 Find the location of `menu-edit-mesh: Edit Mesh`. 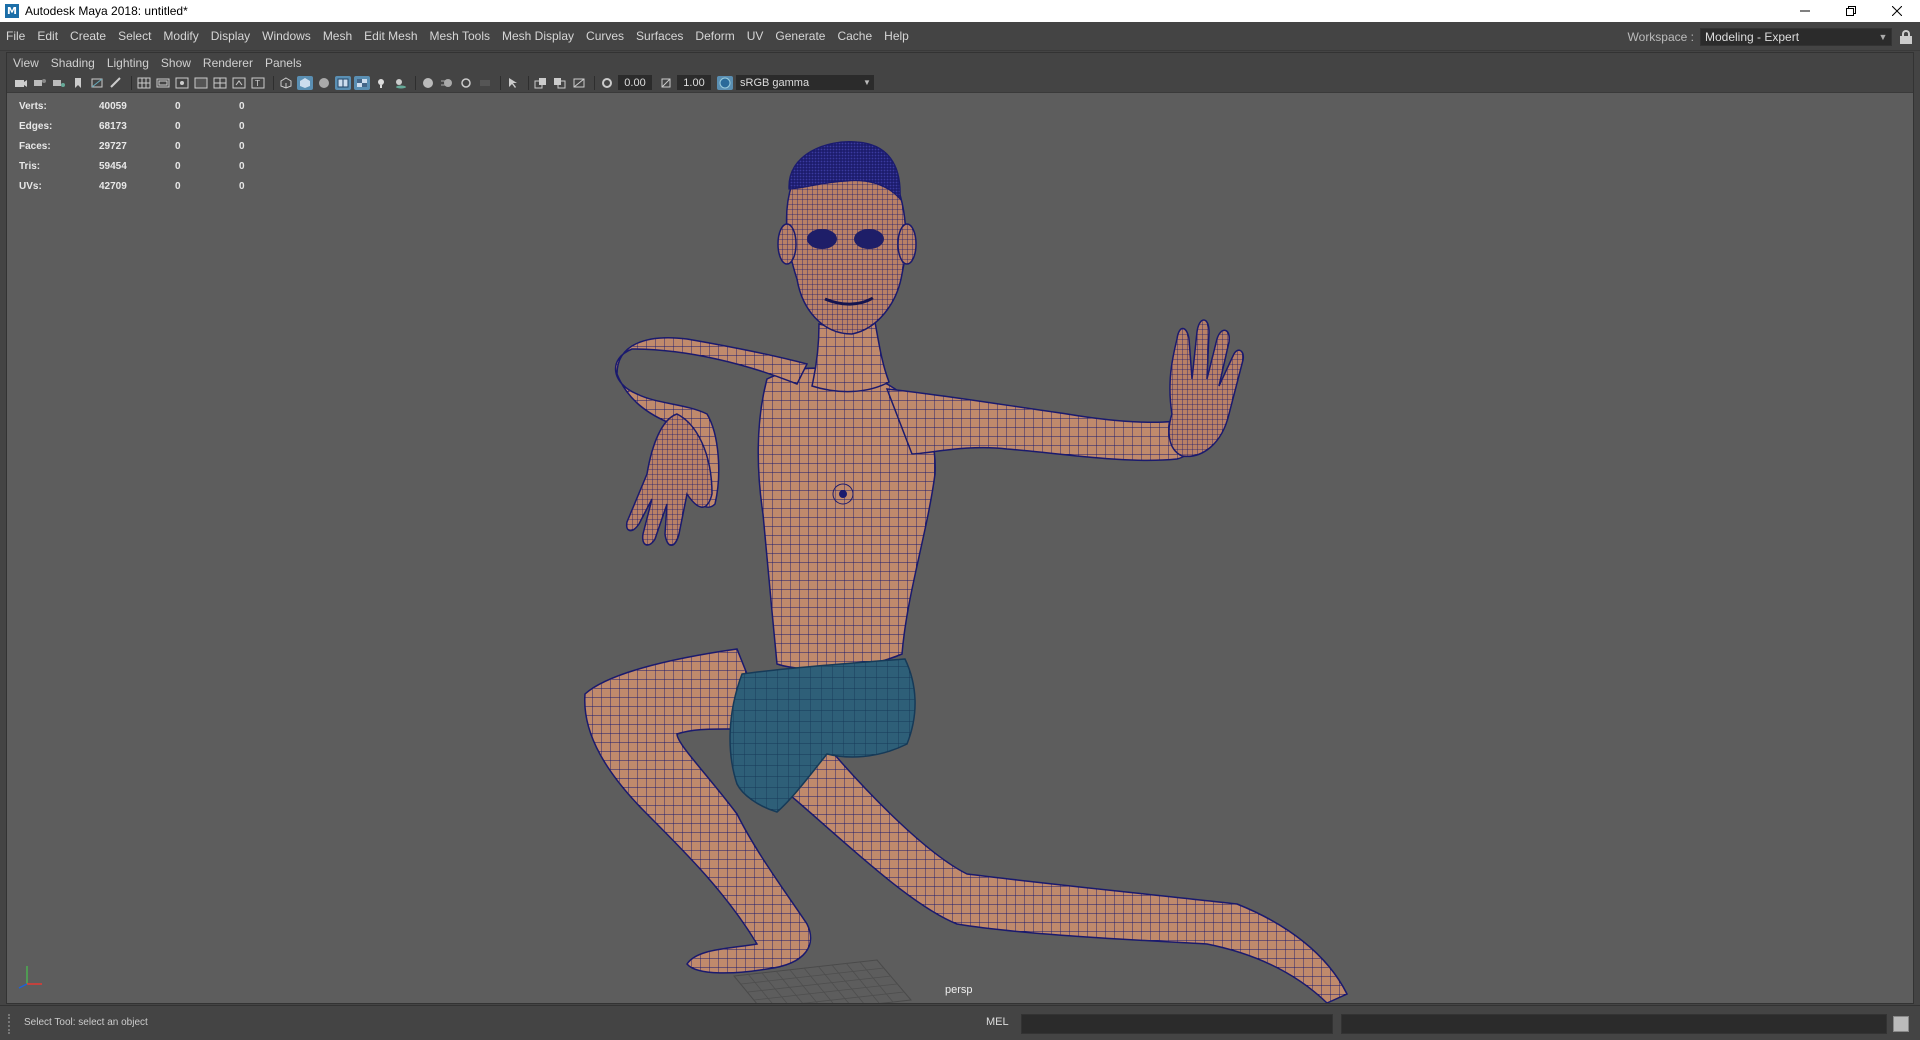

menu-edit-mesh: Edit Mesh is located at coordinates (390, 36).